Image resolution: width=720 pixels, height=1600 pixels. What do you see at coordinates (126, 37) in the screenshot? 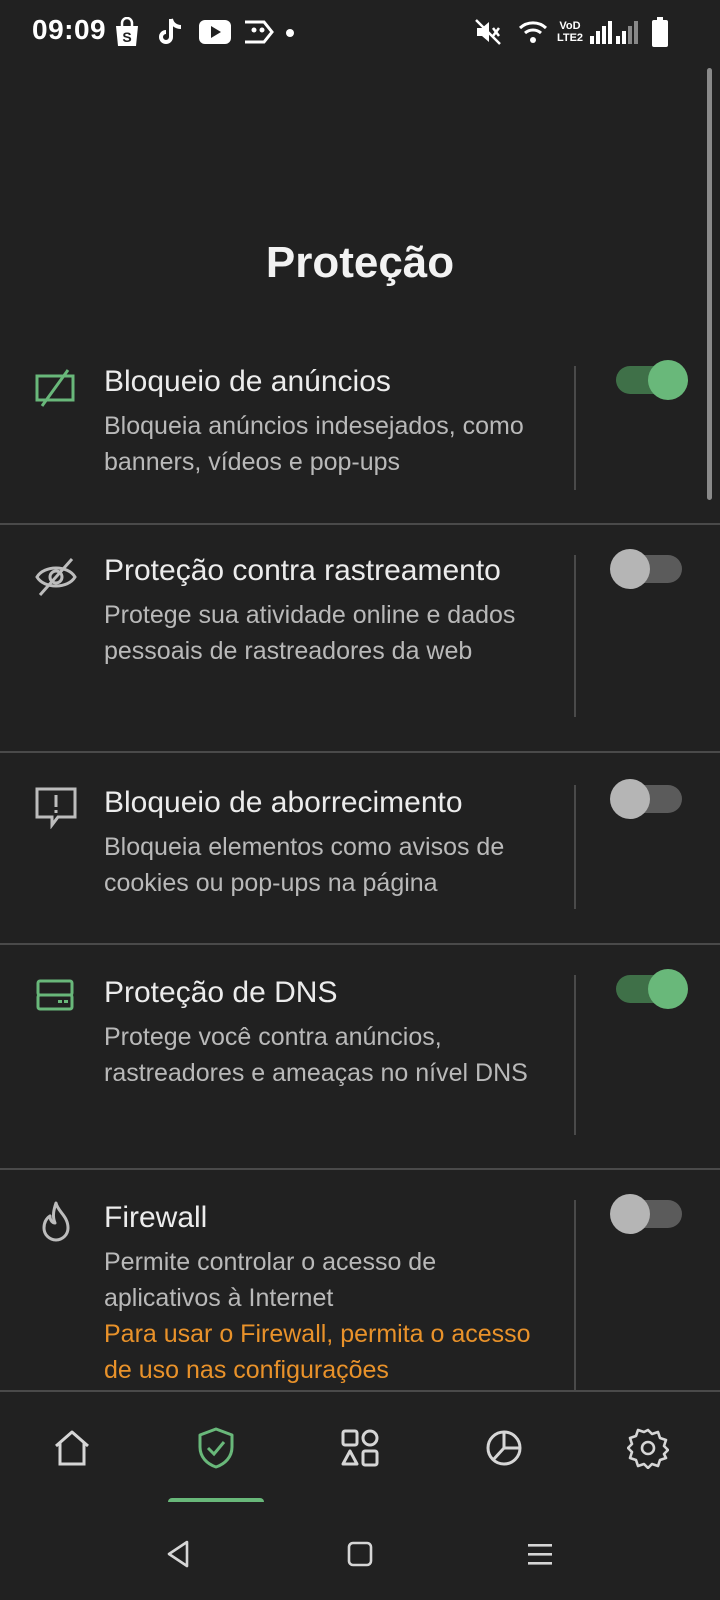
I see `svg-text: S` at bounding box center [126, 37].